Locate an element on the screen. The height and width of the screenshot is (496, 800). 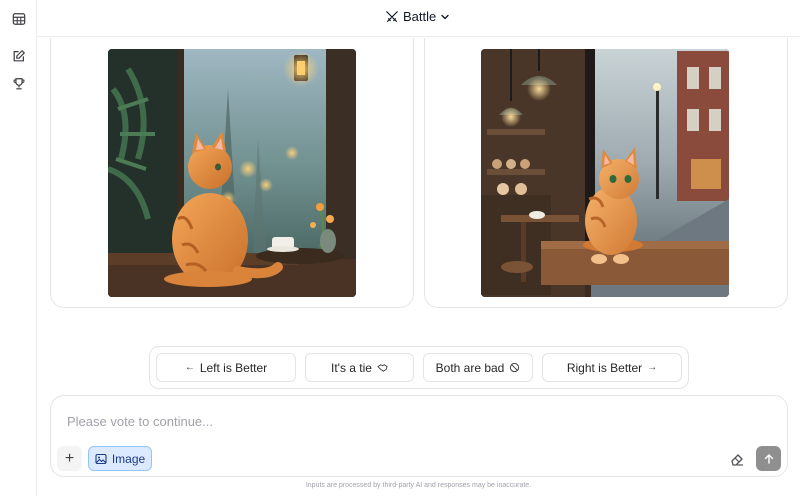
add-button: + is located at coordinates (69, 458).